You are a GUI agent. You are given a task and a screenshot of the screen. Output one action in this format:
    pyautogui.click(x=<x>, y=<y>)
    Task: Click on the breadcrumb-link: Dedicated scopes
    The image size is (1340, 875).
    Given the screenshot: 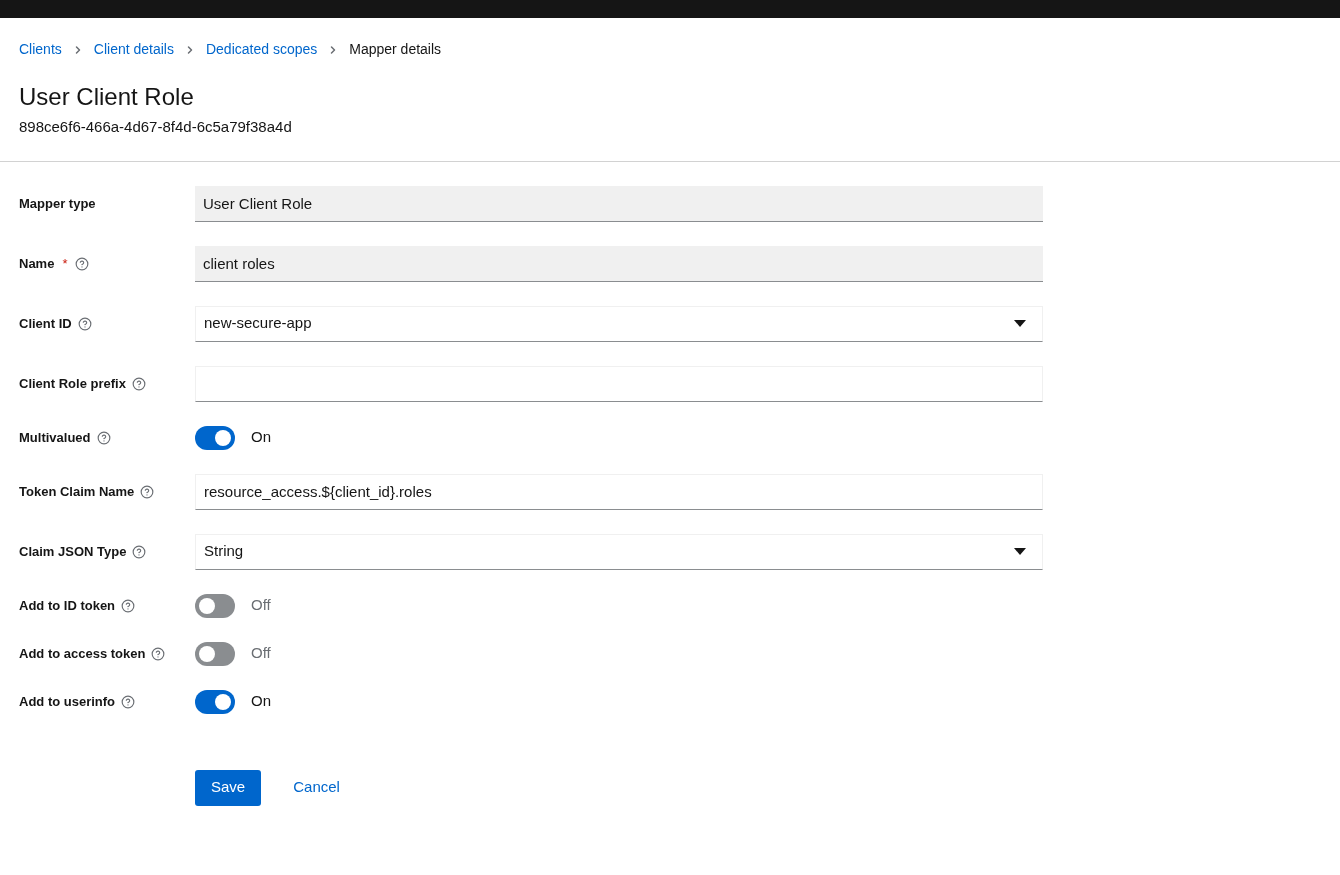 What is the action you would take?
    pyautogui.click(x=261, y=49)
    